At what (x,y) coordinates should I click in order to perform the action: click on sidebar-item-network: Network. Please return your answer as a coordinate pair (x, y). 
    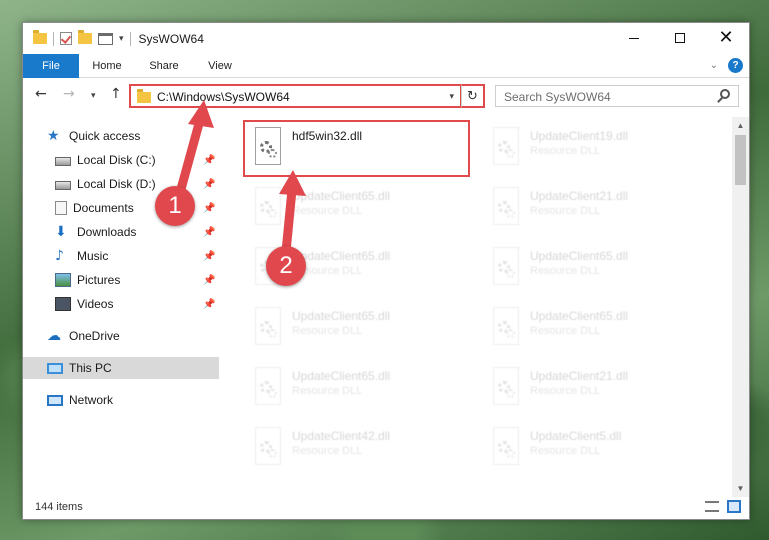
    Looking at the image, I should click on (121, 400).